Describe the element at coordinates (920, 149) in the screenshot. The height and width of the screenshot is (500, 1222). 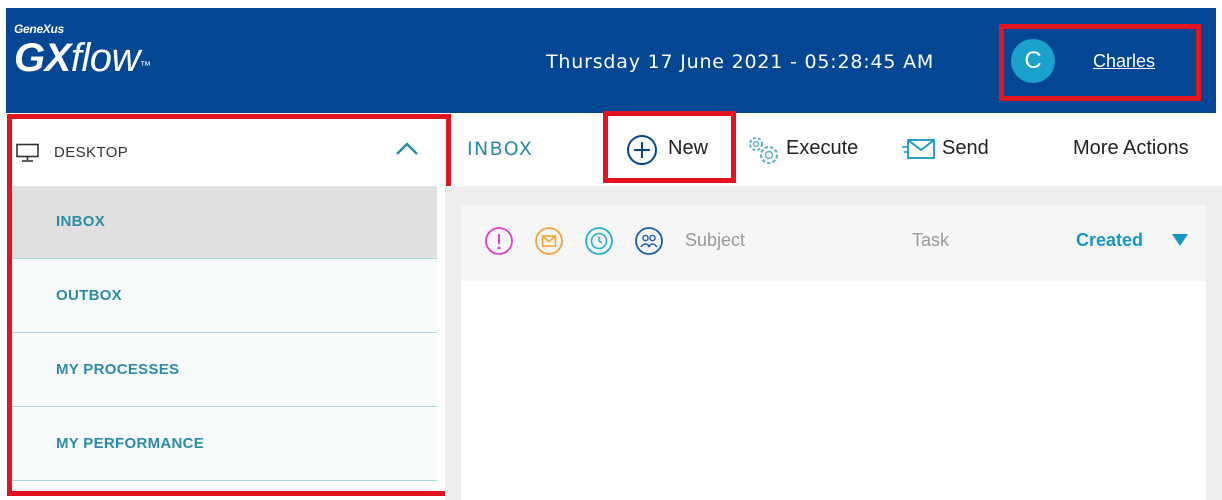
I see `send-envelope-icon` at that location.